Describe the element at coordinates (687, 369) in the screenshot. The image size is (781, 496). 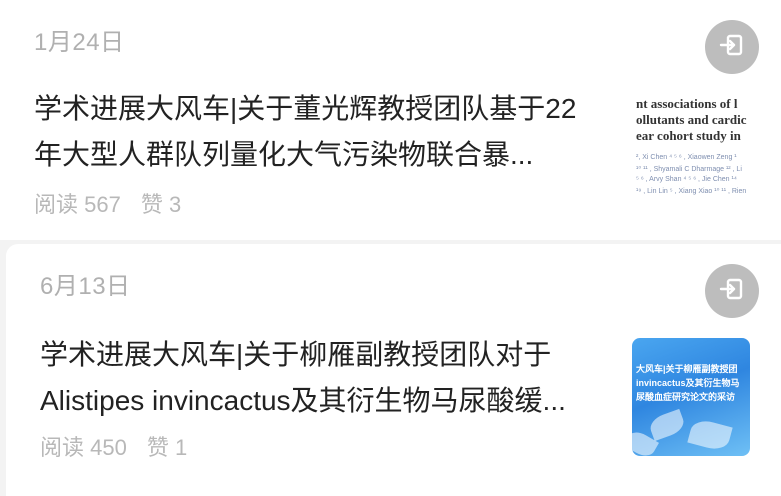
I see `thumbnail-text-line: 大风车|关于柳雁副教授团` at that location.